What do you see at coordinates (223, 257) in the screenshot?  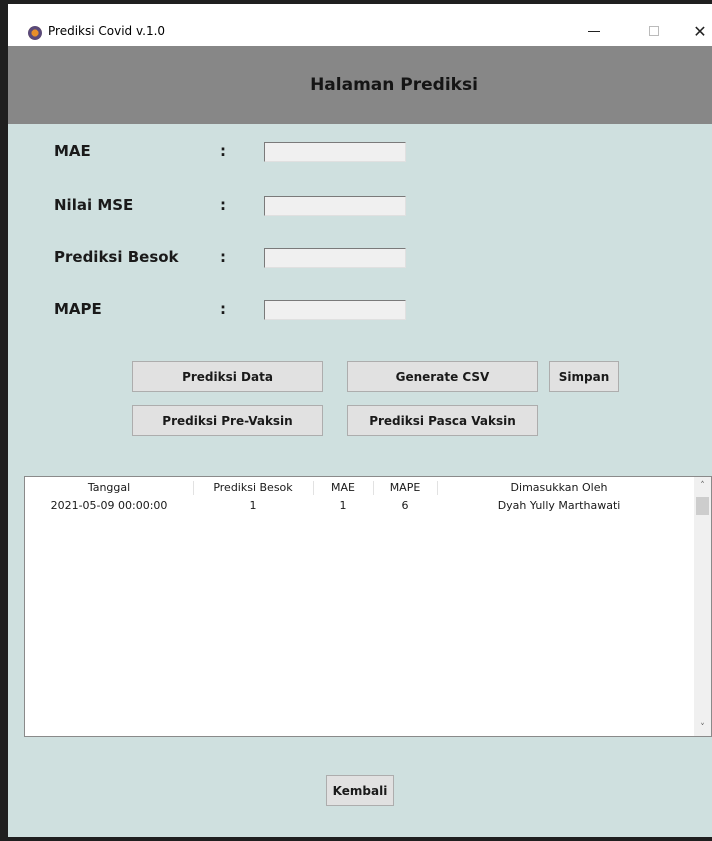 I see `prediksi-besok-colon: :` at bounding box center [223, 257].